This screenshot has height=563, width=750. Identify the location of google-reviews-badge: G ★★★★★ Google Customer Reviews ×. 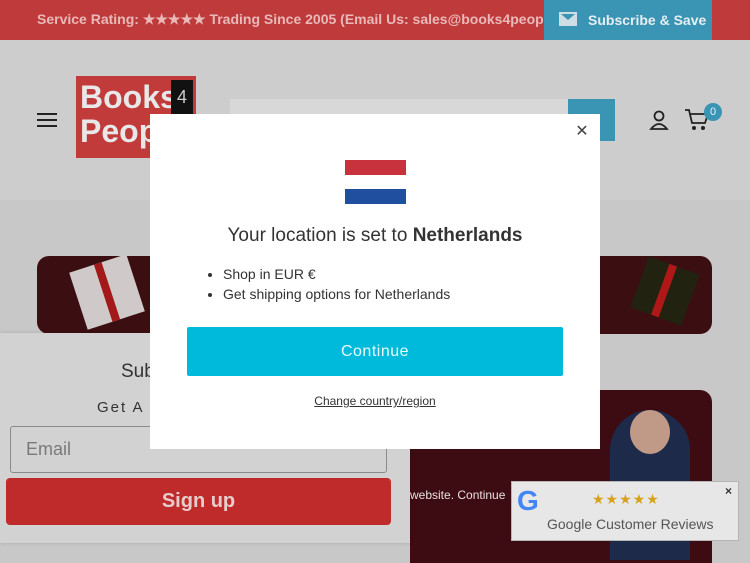
(625, 511).